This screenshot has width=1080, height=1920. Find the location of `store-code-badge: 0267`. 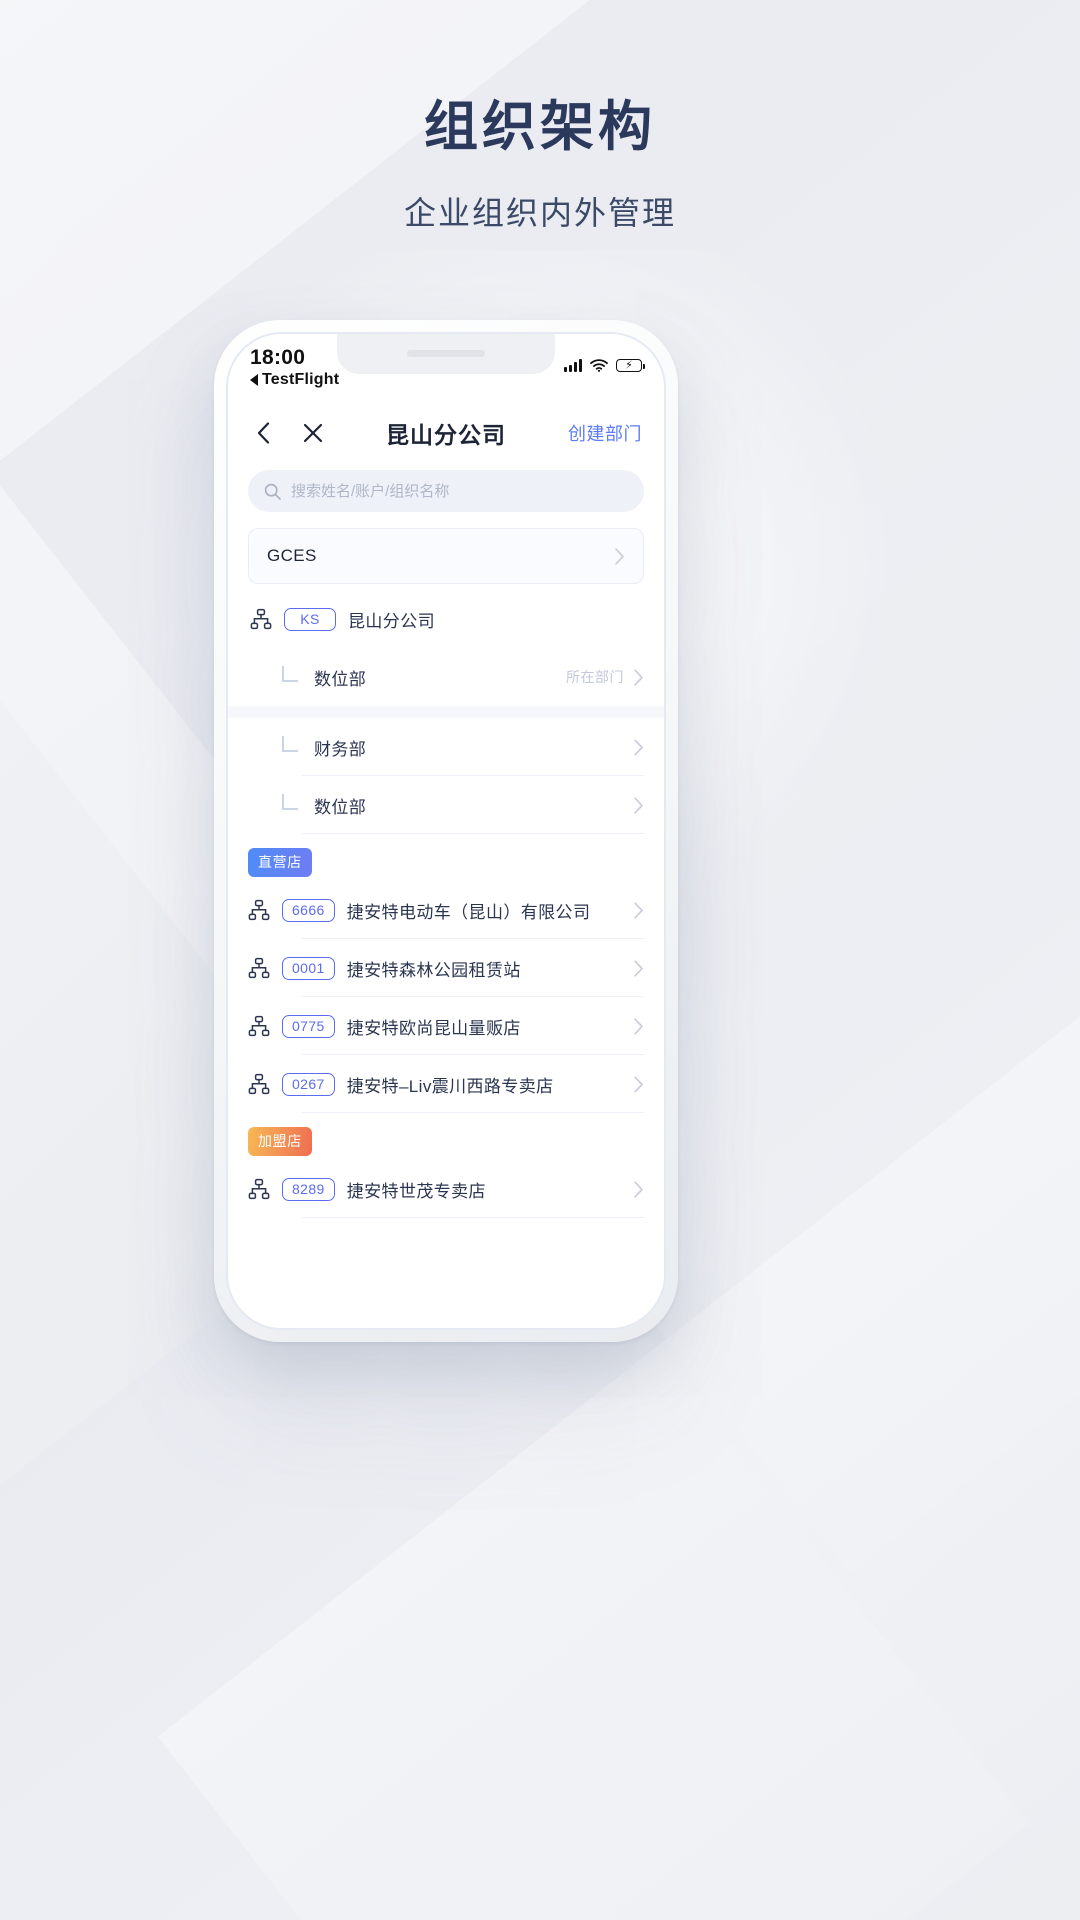

store-code-badge: 0267 is located at coordinates (308, 1084).